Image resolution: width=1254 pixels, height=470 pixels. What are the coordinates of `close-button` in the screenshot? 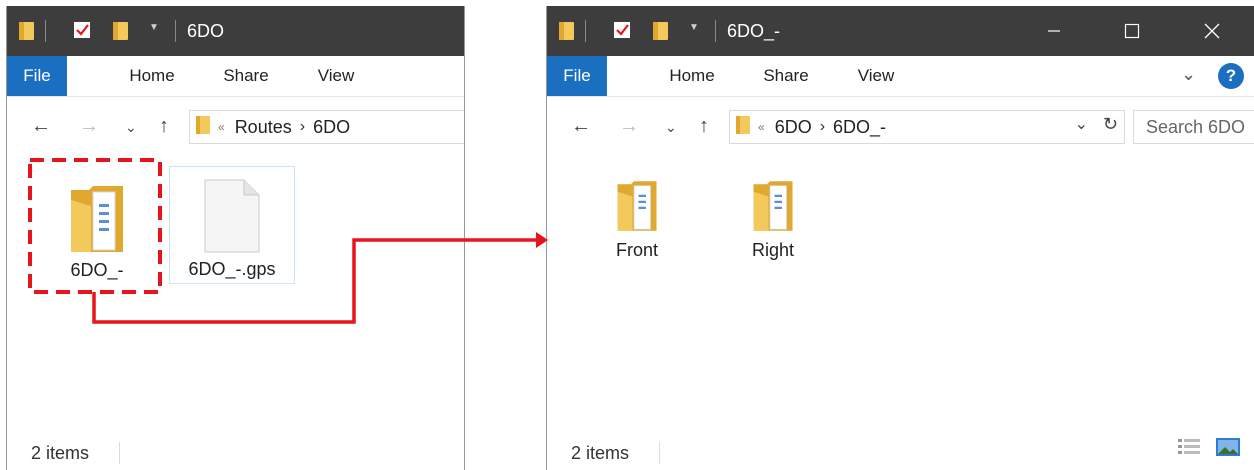 It's located at (1212, 31).